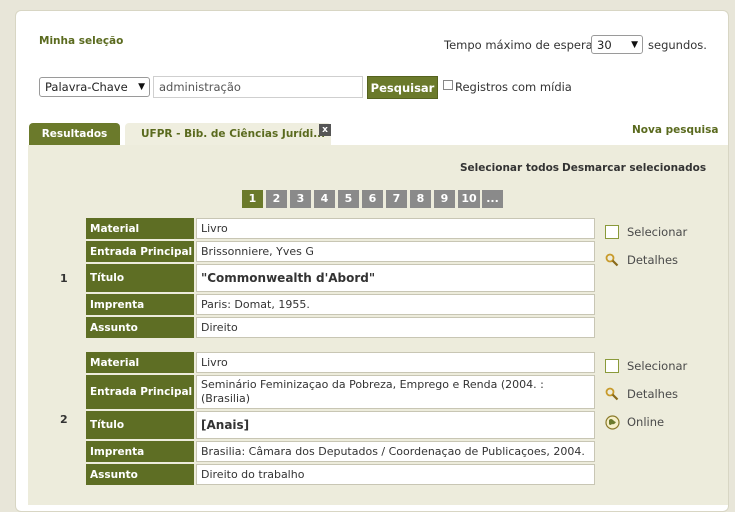  Describe the element at coordinates (518, 45) in the screenshot. I see `wait-label: Tempo máximo de espera` at that location.